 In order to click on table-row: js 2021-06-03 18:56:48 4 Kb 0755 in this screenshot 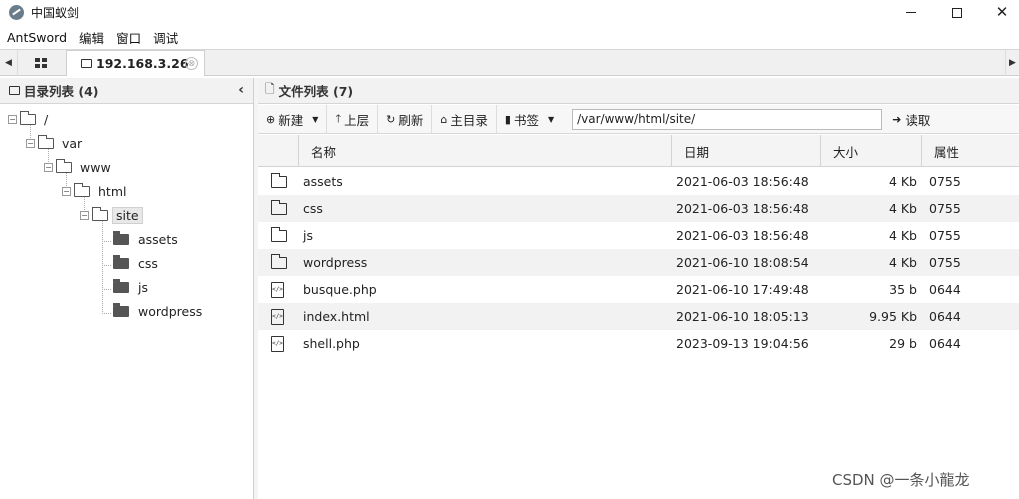, I will do `click(638, 235)`.